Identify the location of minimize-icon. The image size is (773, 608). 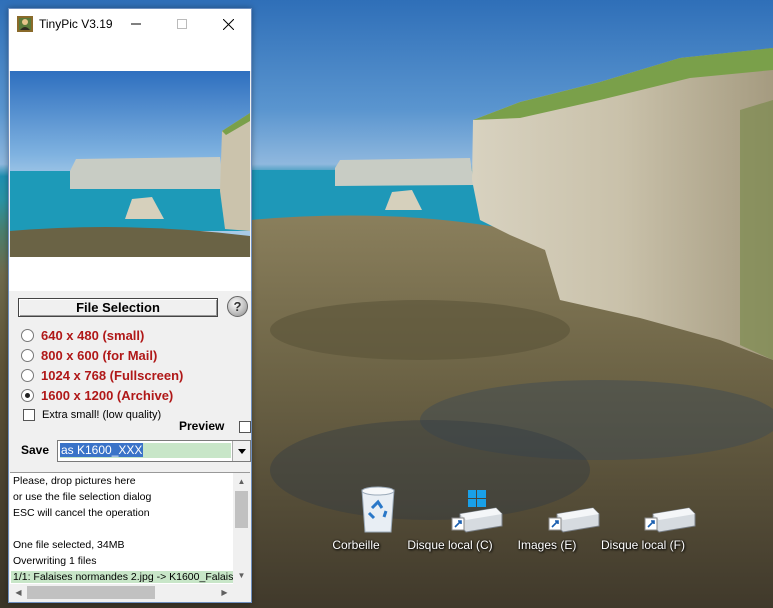
(136, 24).